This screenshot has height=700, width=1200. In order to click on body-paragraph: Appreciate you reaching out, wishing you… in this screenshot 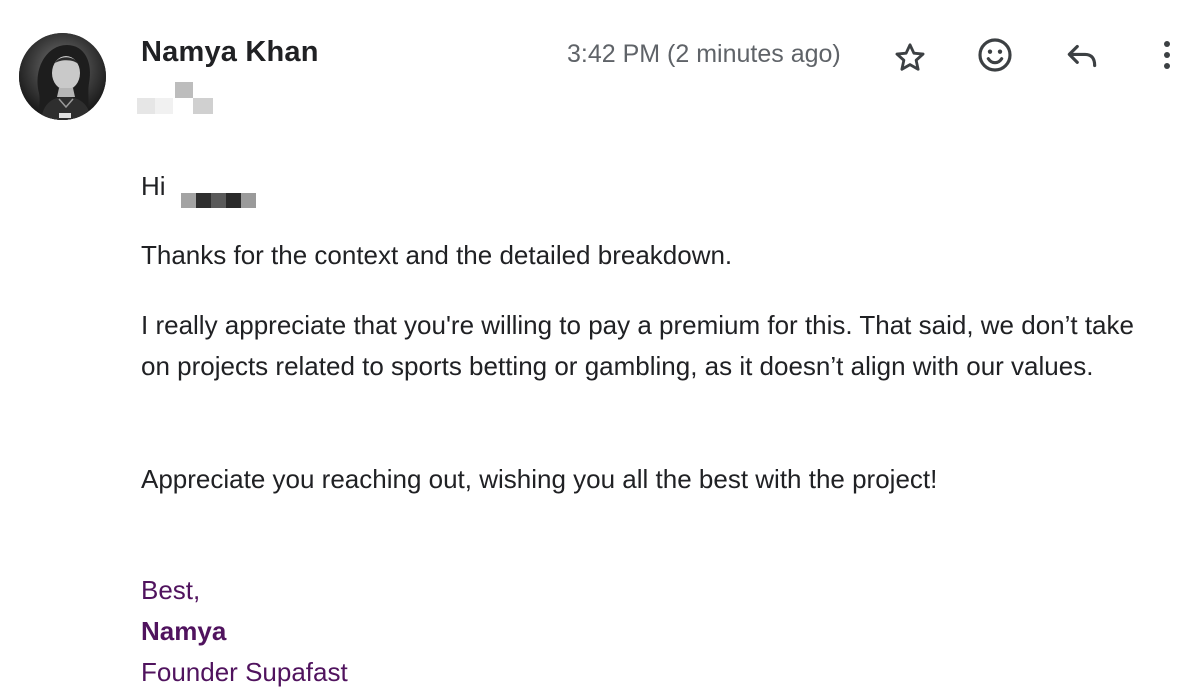, I will do `click(539, 479)`.